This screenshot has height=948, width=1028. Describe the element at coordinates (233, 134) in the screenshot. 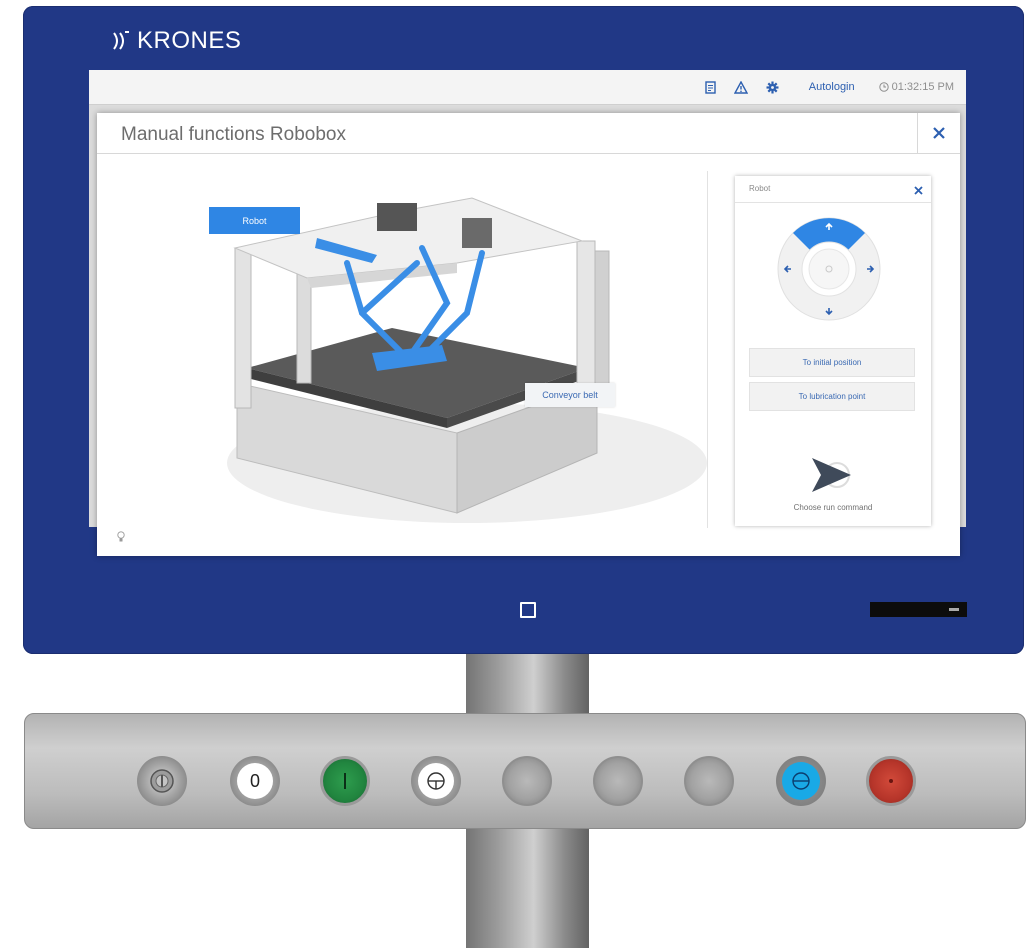

I see `dialog-title: Manual functions Robobox` at that location.